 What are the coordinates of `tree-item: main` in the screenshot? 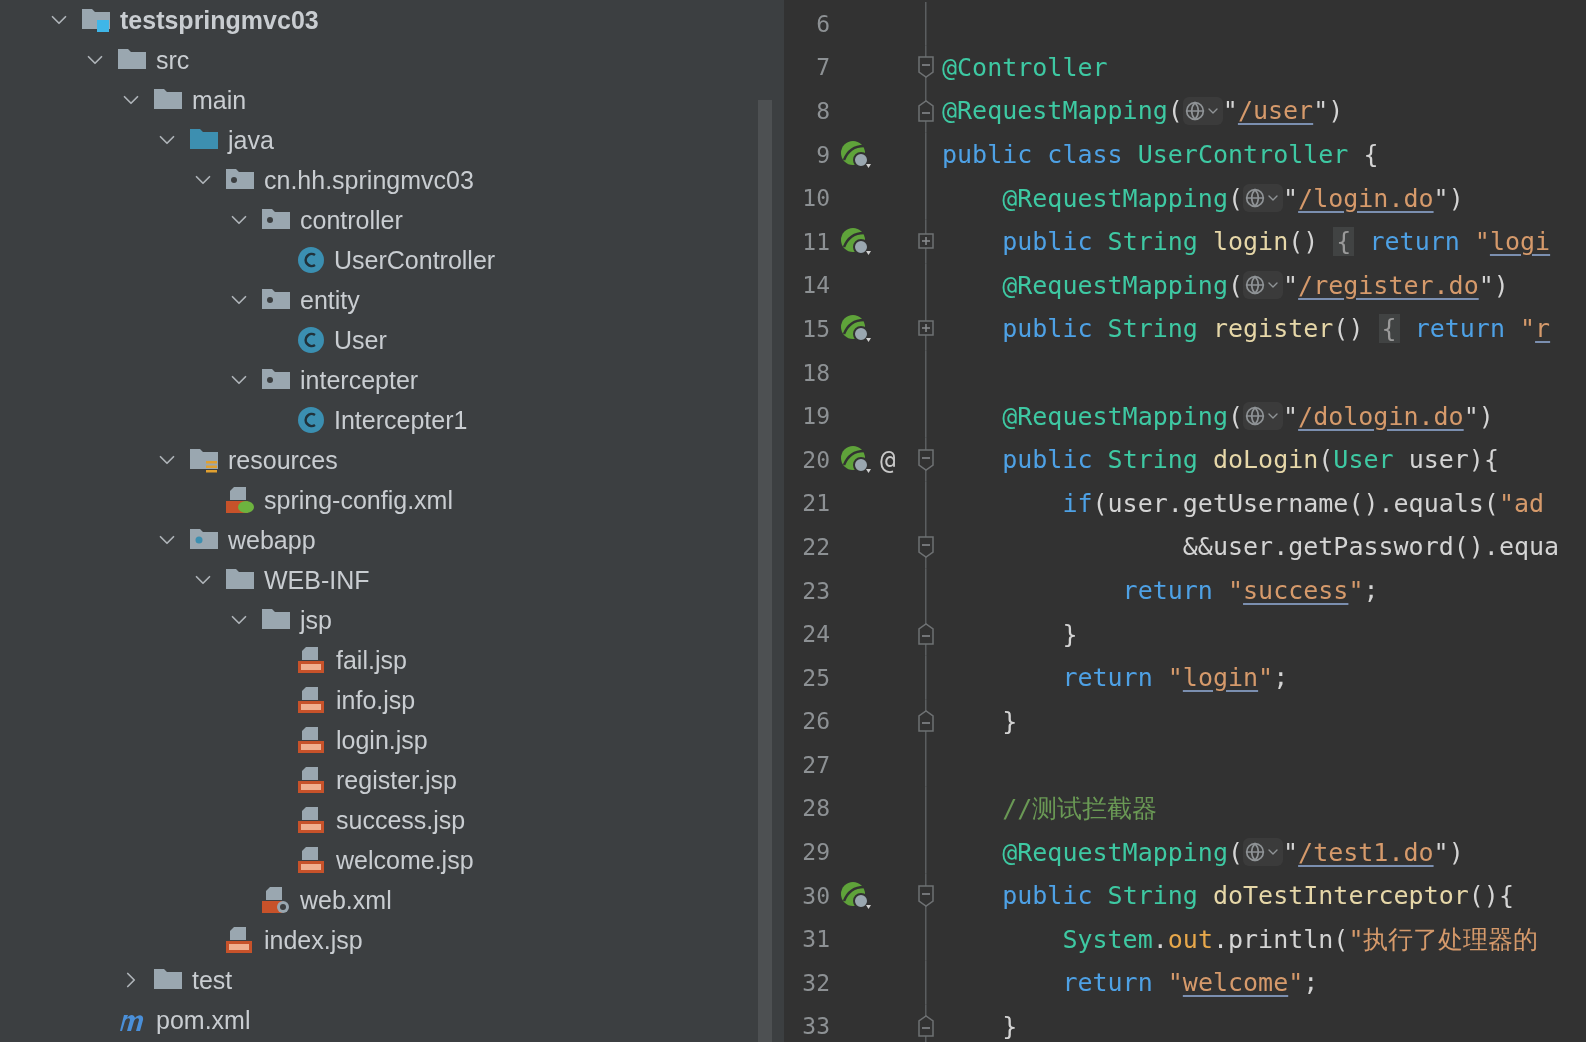 It's located at (219, 100).